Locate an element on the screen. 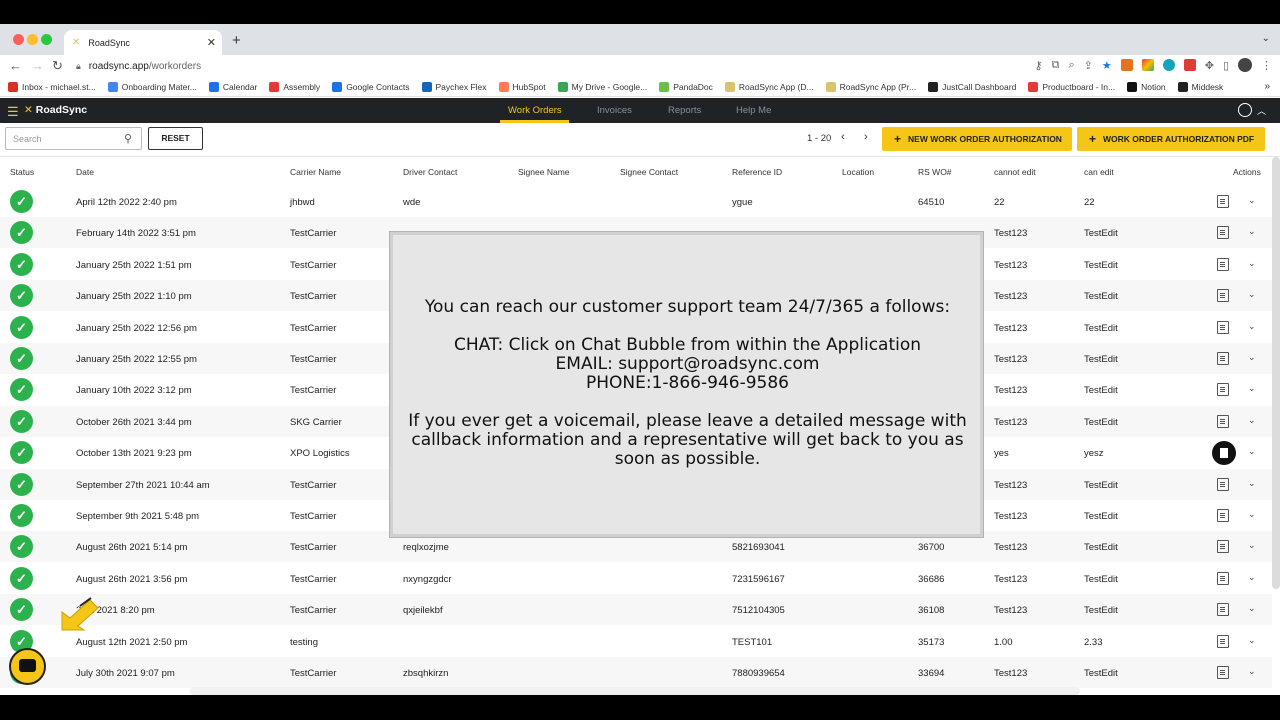  reset-button: RESET is located at coordinates (175, 138).